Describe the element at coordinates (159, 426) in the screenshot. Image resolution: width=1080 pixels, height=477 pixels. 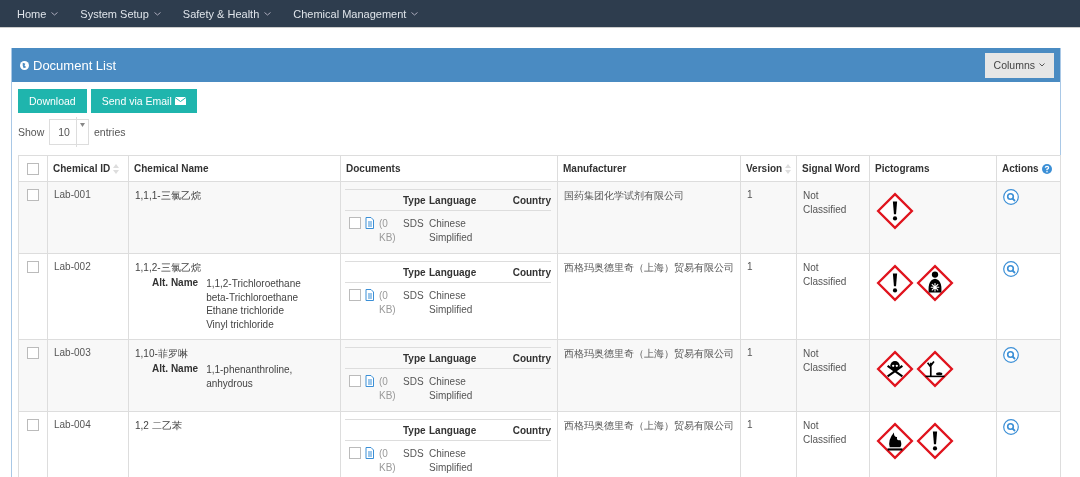
I see `chemical-name: 1,2 二乙苯` at that location.